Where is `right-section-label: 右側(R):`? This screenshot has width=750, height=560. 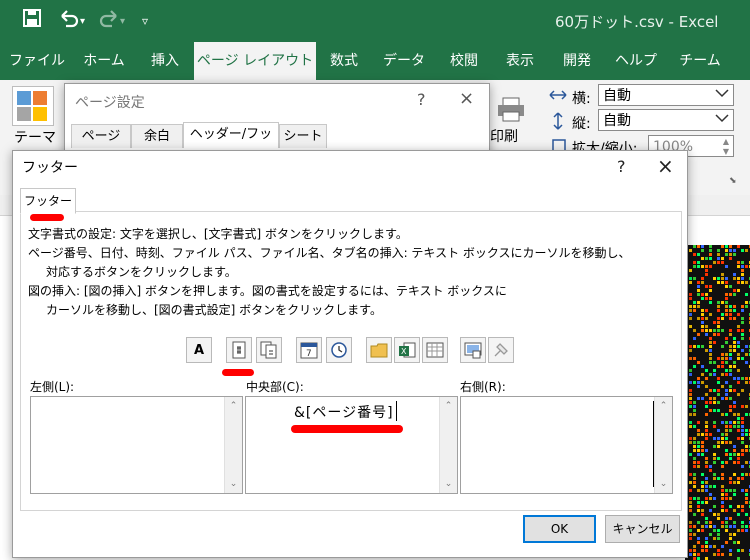 right-section-label: 右側(R): is located at coordinates (483, 387).